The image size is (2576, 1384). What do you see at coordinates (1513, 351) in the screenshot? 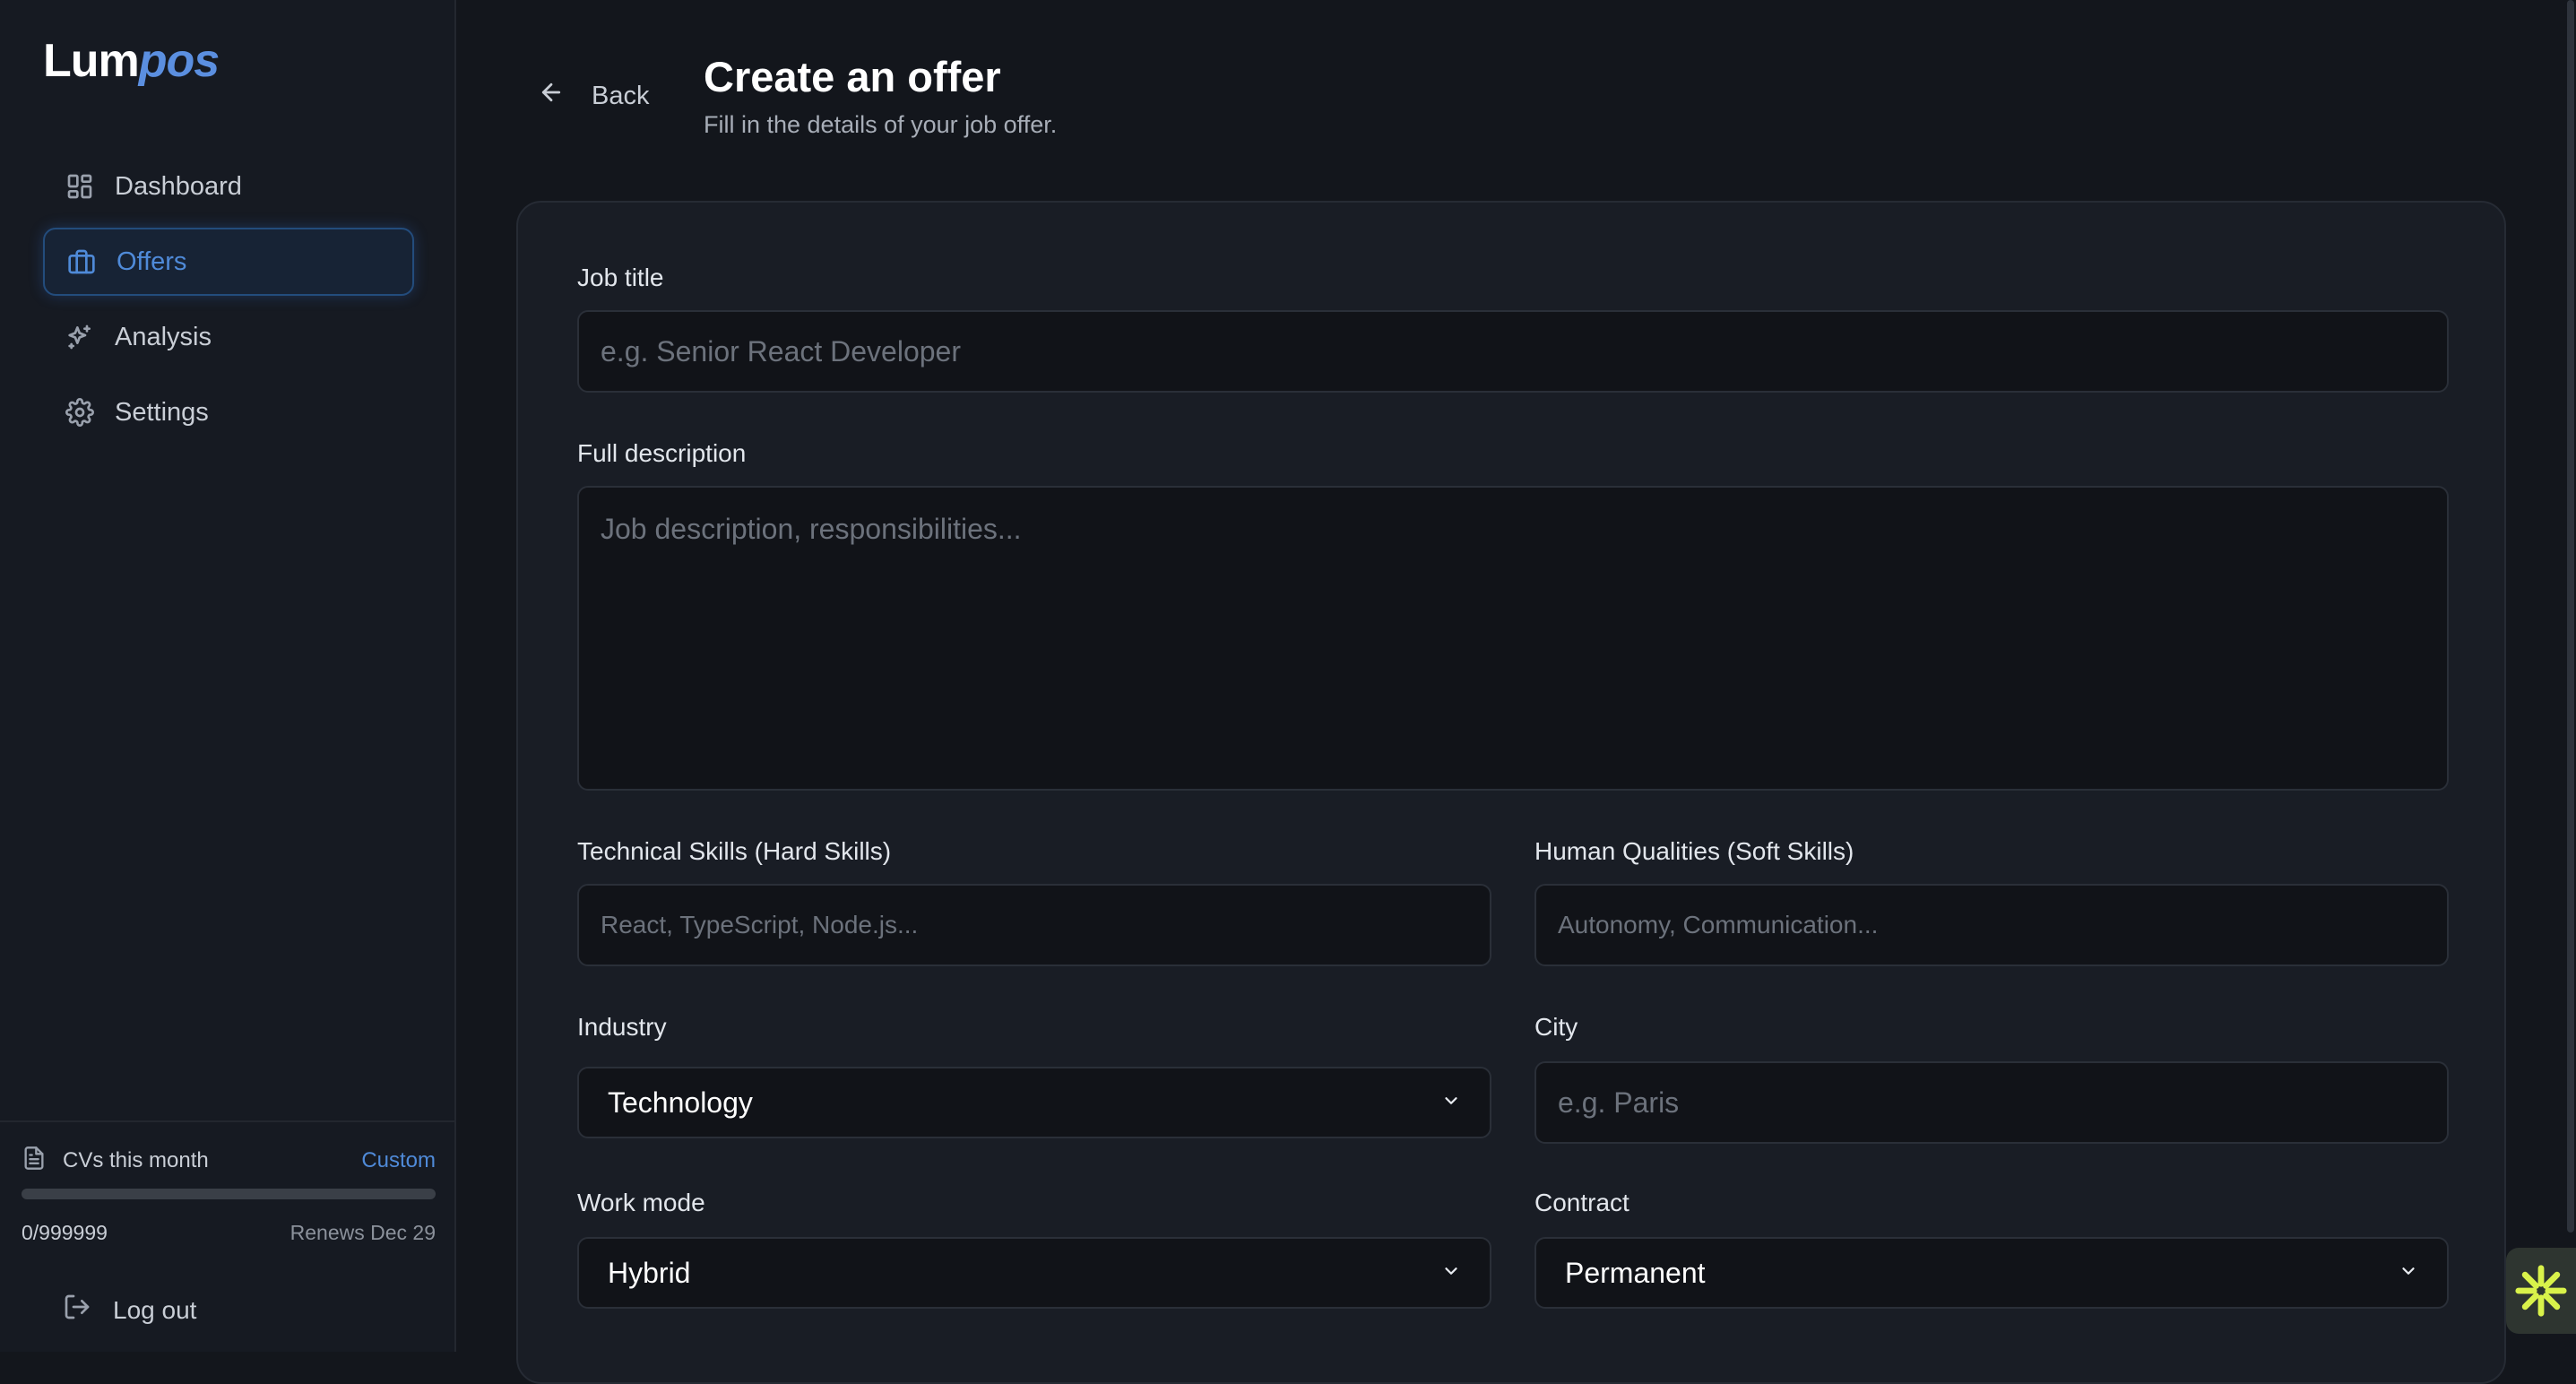
I see `job-title-input` at bounding box center [1513, 351].